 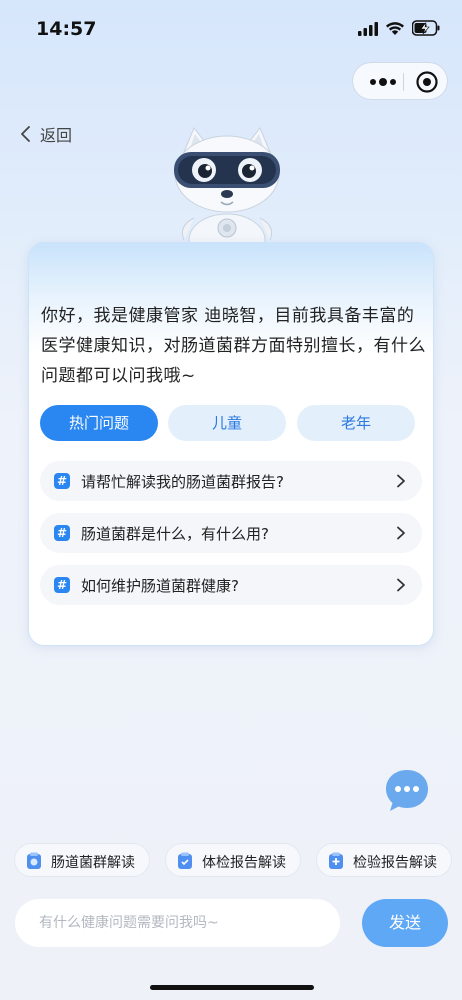 What do you see at coordinates (232, 987) in the screenshot?
I see `home-indicator` at bounding box center [232, 987].